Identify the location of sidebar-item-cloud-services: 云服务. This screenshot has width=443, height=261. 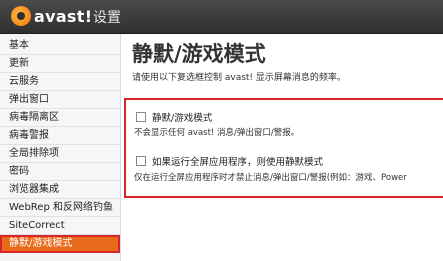
(60, 82).